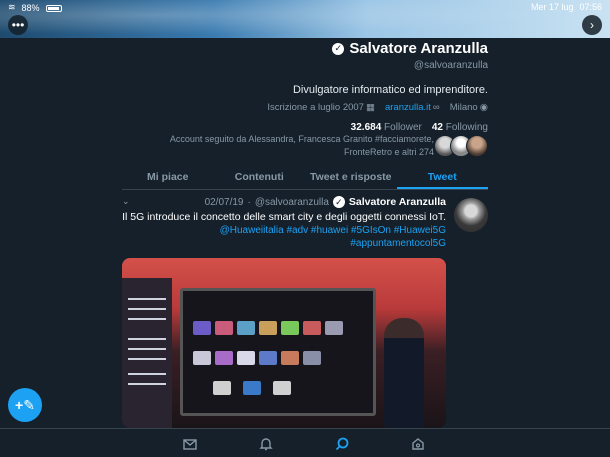 Image resolution: width=610 pixels, height=457 pixels. What do you see at coordinates (370, 107) in the screenshot?
I see `calendar-icon: ▦` at bounding box center [370, 107].